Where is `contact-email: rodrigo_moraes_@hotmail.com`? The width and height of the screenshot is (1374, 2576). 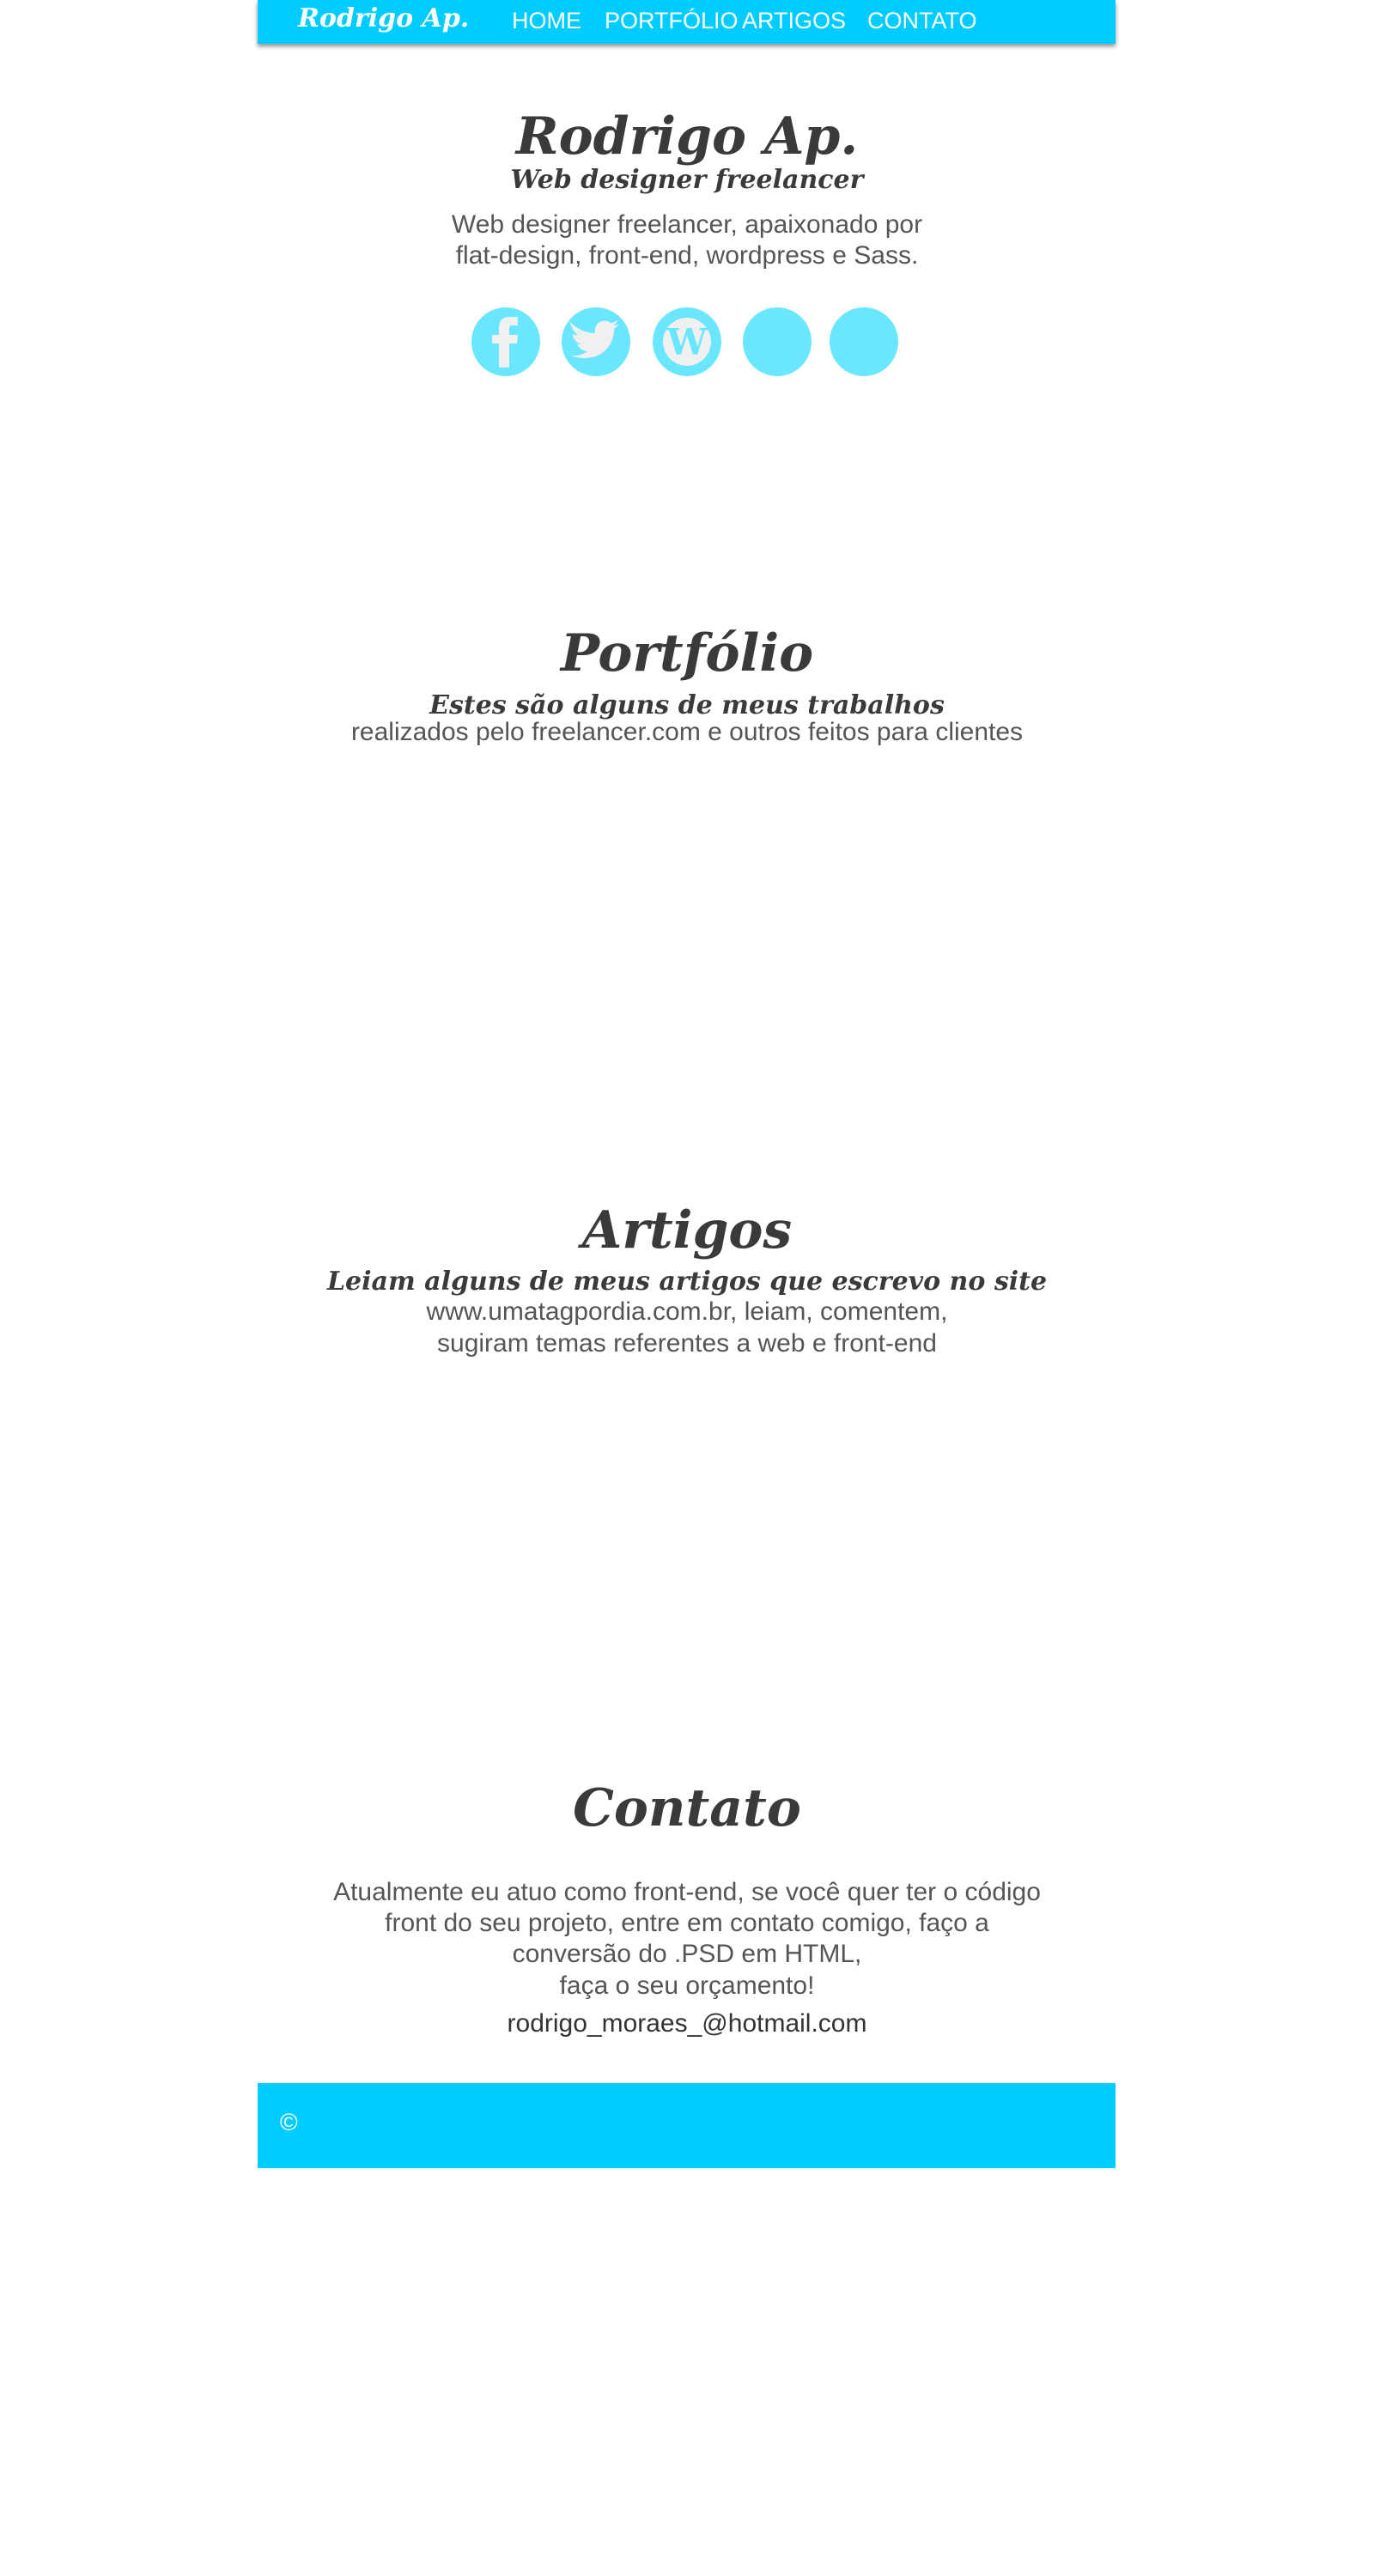
contact-email: rodrigo_moraes_@hotmail.com is located at coordinates (687, 2024).